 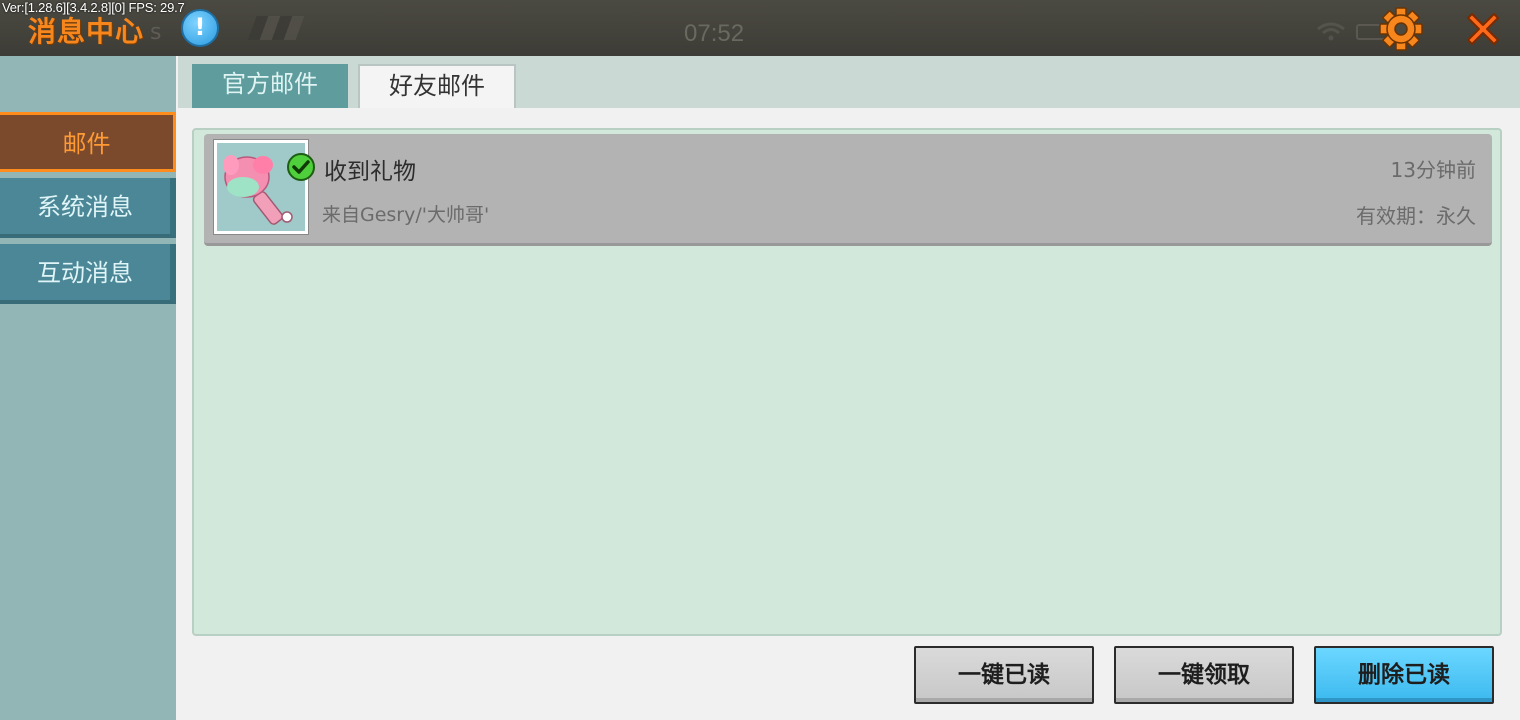 I want to click on gear-icon, so click(x=1401, y=29).